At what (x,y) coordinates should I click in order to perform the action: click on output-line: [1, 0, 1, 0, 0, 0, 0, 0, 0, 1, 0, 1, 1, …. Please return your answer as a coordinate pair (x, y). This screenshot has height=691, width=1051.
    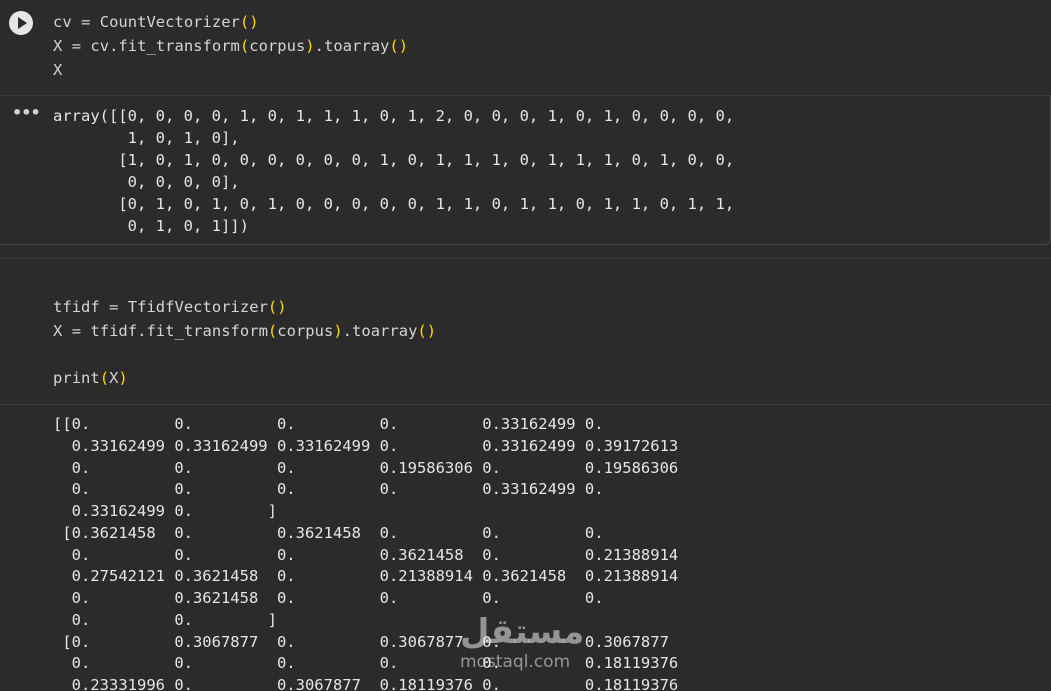
    Looking at the image, I should click on (394, 160).